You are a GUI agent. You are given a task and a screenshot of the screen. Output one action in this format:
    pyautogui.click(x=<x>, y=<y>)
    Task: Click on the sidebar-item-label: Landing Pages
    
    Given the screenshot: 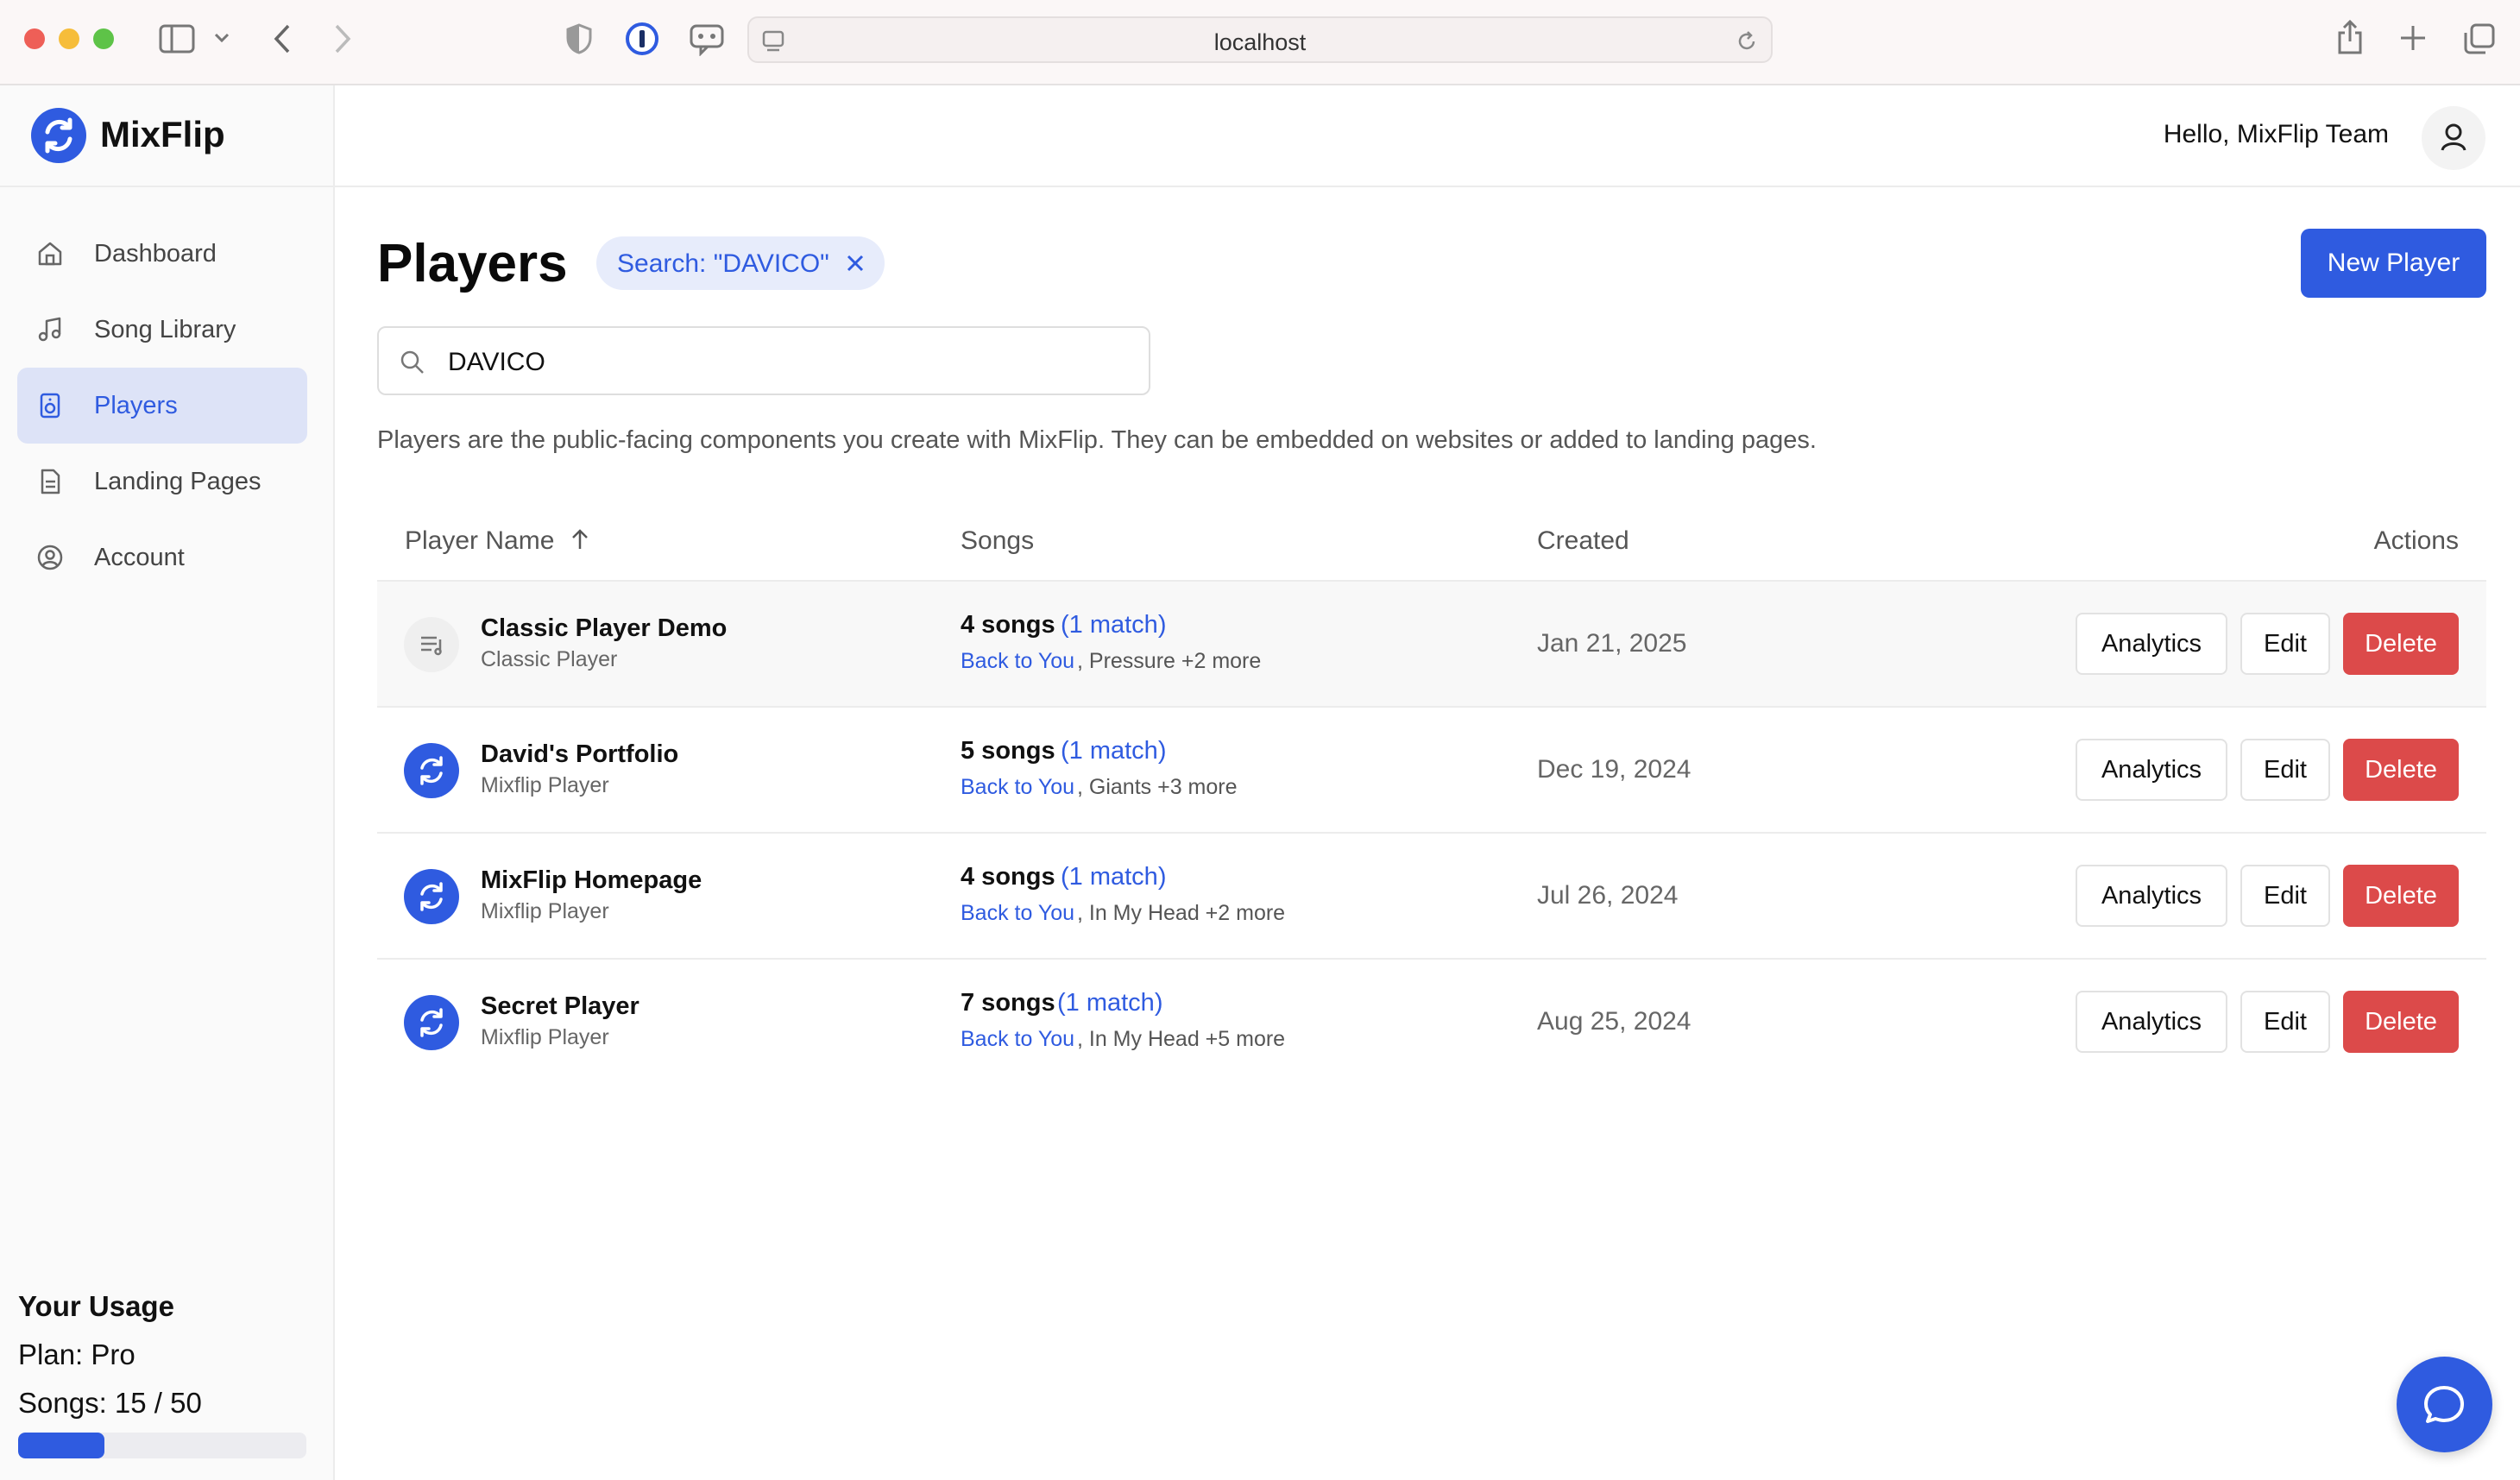 What is the action you would take?
    pyautogui.click(x=178, y=481)
    